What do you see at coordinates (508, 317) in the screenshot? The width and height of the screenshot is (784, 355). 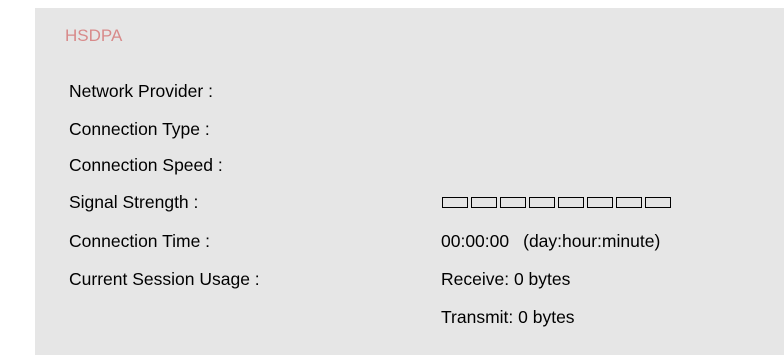 I see `value-transmit: Transmit: 0 bytes` at bounding box center [508, 317].